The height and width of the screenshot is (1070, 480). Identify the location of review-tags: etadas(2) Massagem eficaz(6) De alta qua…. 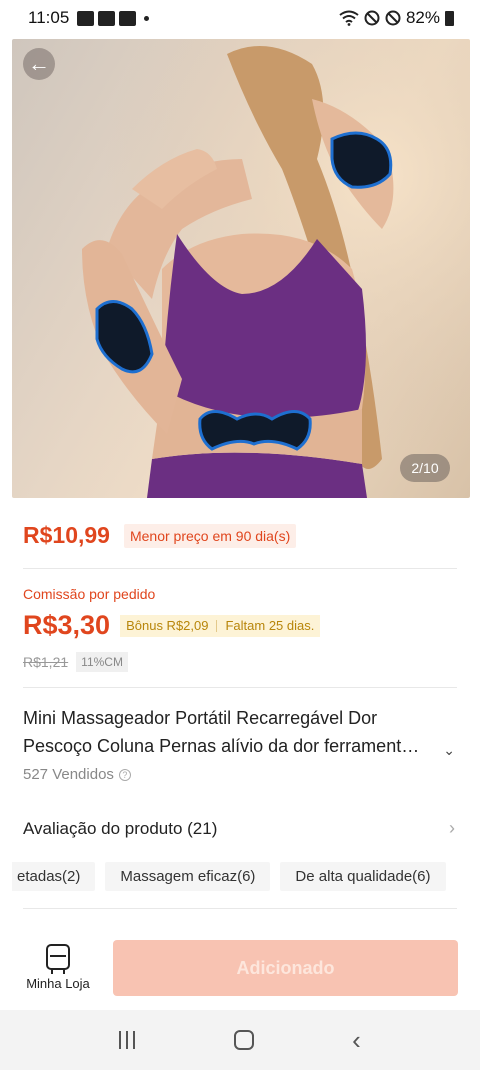
(241, 877).